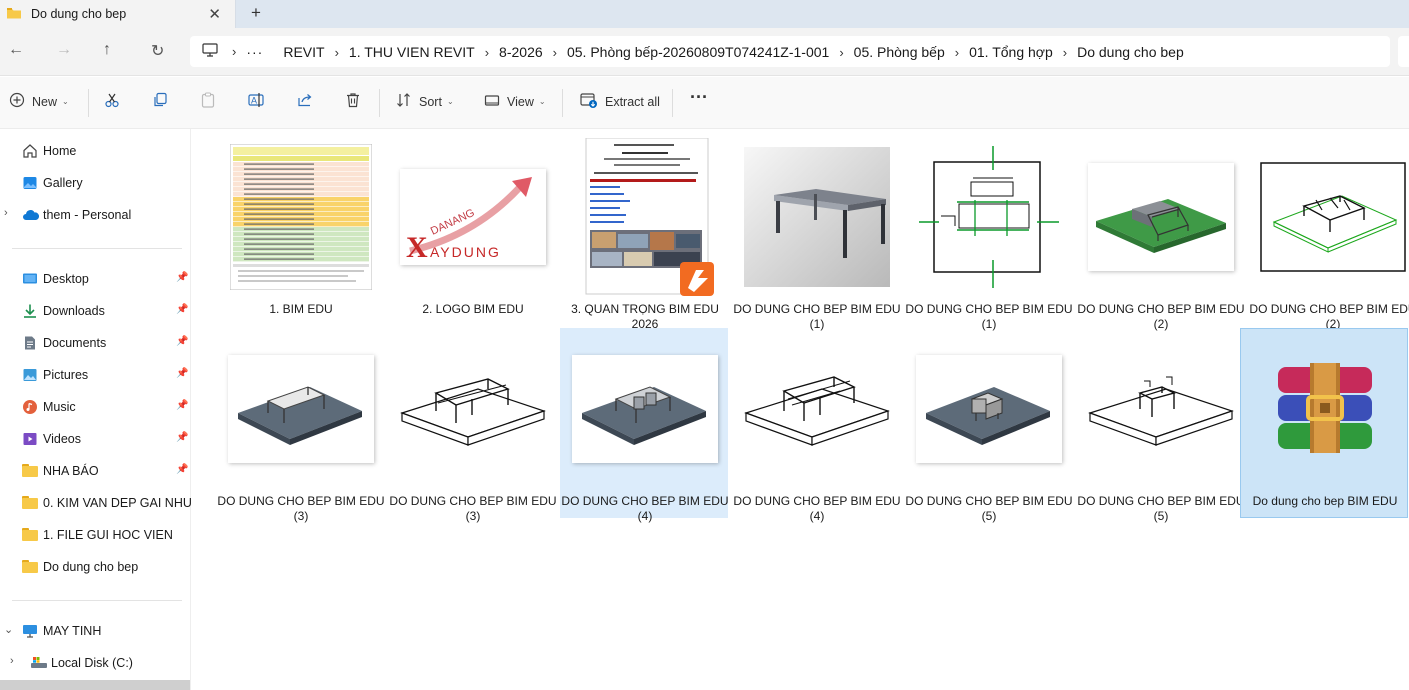 The image size is (1409, 690). I want to click on file-item-12: DO DUNG CHO BEP BIM EDU (5), so click(988, 425).